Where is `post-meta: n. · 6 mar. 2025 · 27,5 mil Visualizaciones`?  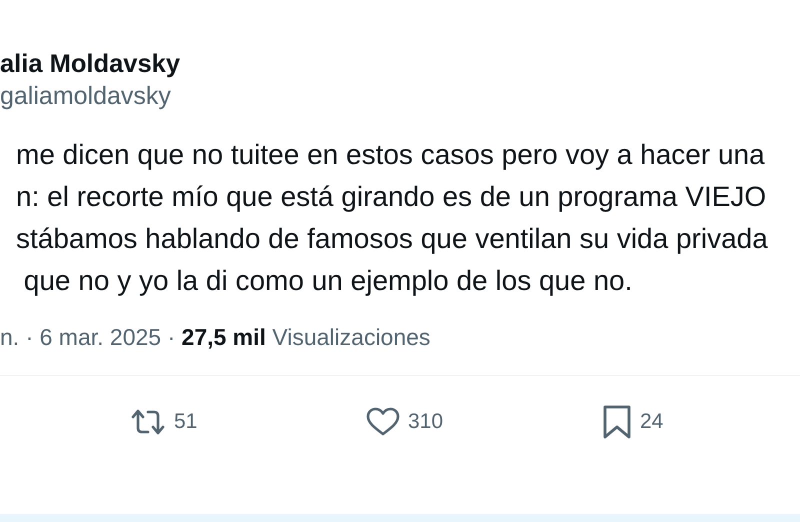
post-meta: n. · 6 mar. 2025 · 27,5 mil Visualizaciones is located at coordinates (215, 337).